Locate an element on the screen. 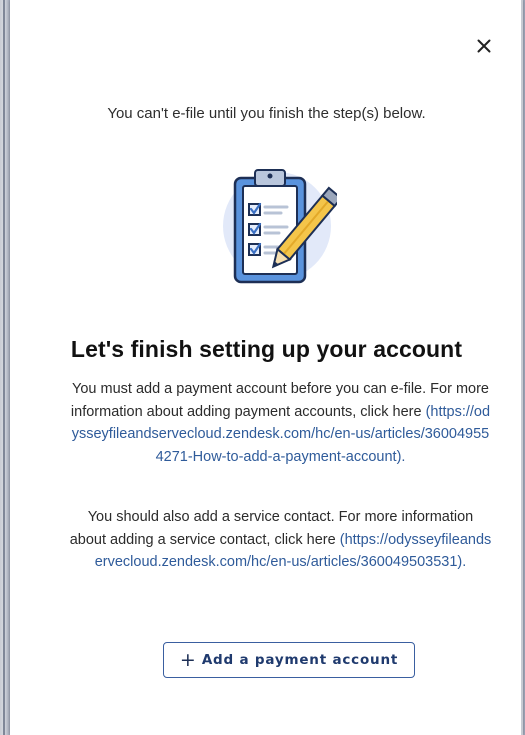 The height and width of the screenshot is (735, 525). close-icon is located at coordinates (484, 46).